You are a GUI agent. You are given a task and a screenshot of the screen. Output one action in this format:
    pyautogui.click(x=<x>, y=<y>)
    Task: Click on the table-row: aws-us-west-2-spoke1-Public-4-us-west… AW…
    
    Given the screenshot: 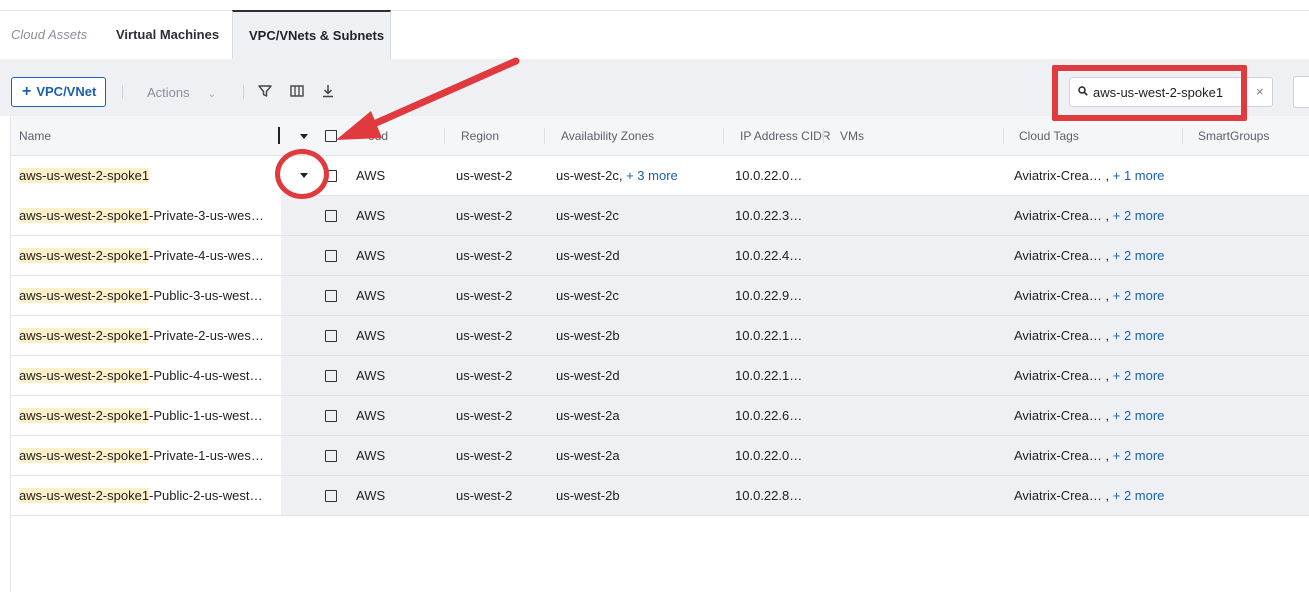 What is the action you would take?
    pyautogui.click(x=660, y=376)
    